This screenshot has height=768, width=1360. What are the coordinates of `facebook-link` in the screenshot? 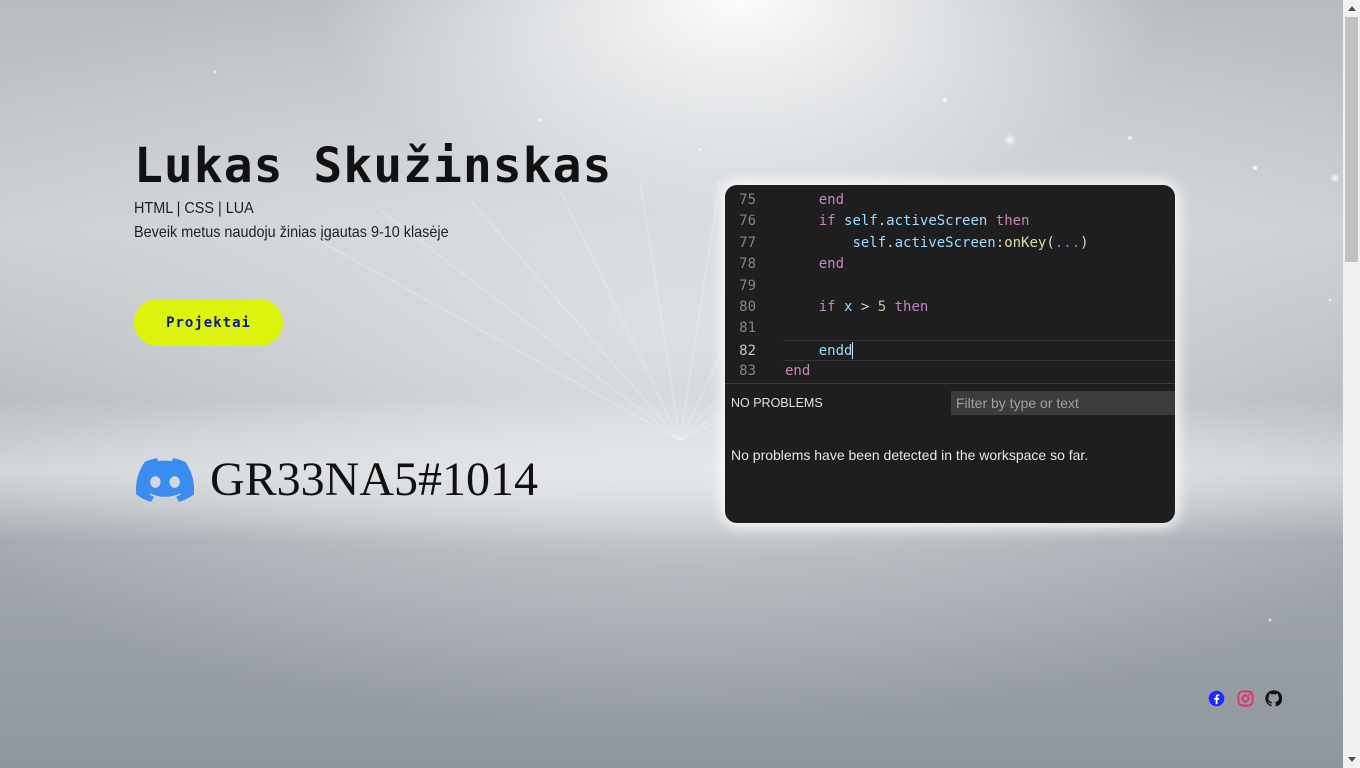 It's located at (1216, 698).